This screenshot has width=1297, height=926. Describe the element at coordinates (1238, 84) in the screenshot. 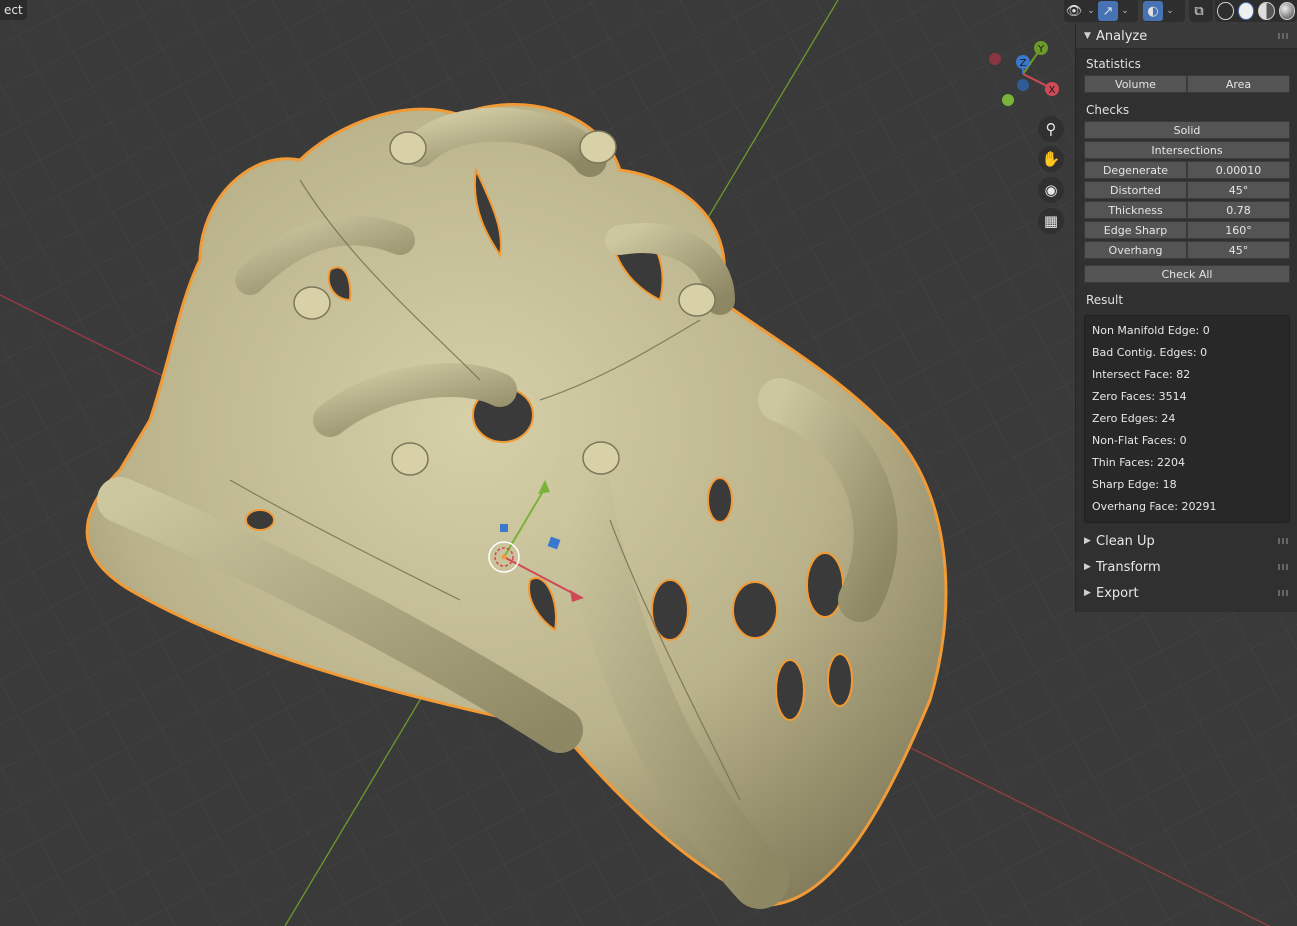

I see `area-button: Area` at that location.